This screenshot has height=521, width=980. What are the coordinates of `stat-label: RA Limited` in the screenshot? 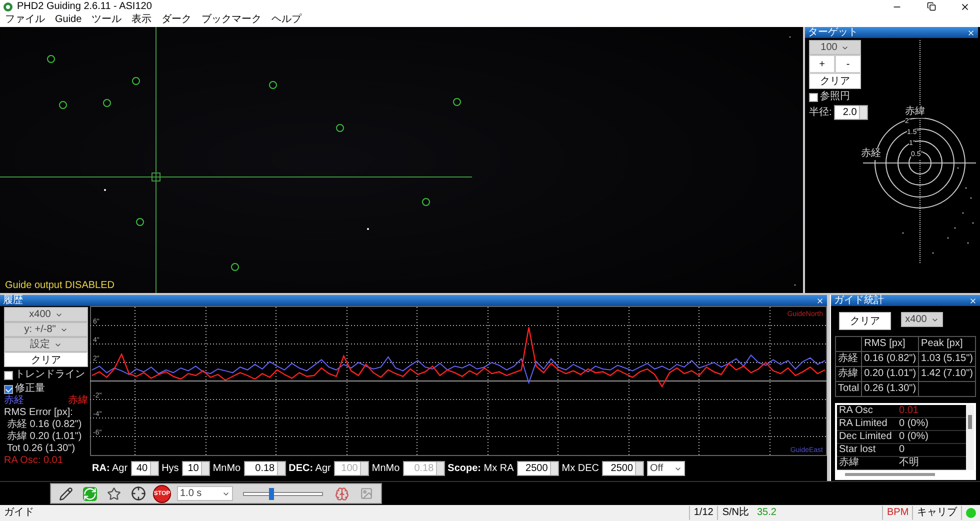 It's located at (863, 424).